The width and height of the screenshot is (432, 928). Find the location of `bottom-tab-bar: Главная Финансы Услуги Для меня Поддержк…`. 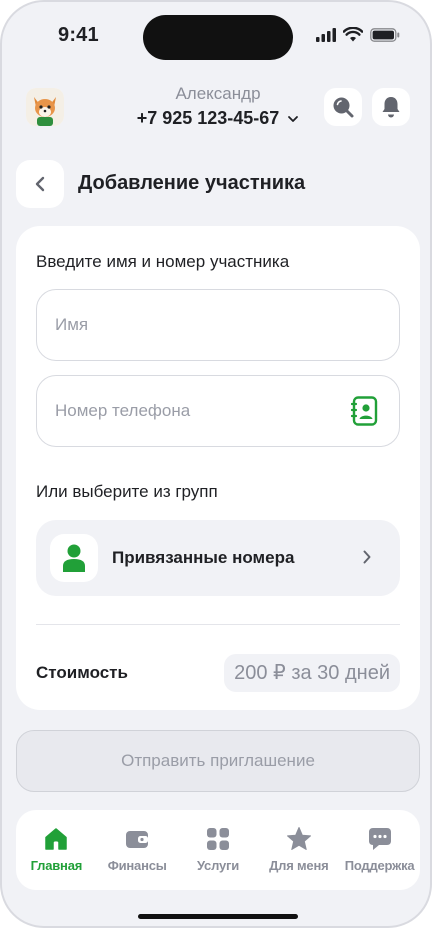

bottom-tab-bar: Главная Финансы Услуги Для меня Поддержк… is located at coordinates (218, 850).